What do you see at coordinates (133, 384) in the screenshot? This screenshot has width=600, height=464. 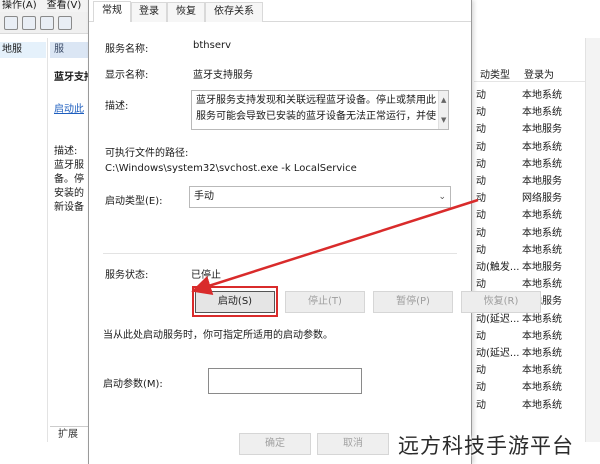 I see `start-params-label: 启动参数(M):` at bounding box center [133, 384].